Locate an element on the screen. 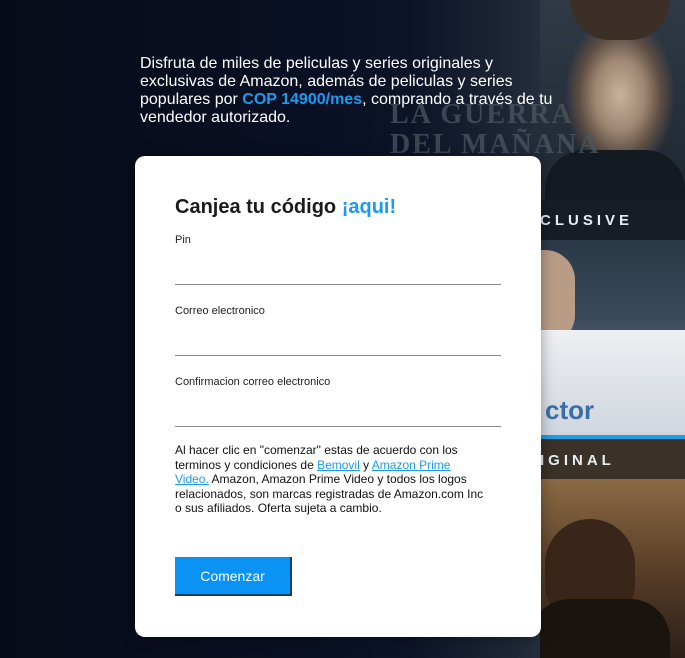 Image resolution: width=685 pixels, height=658 pixels. pin-label: Pin is located at coordinates (183, 240).